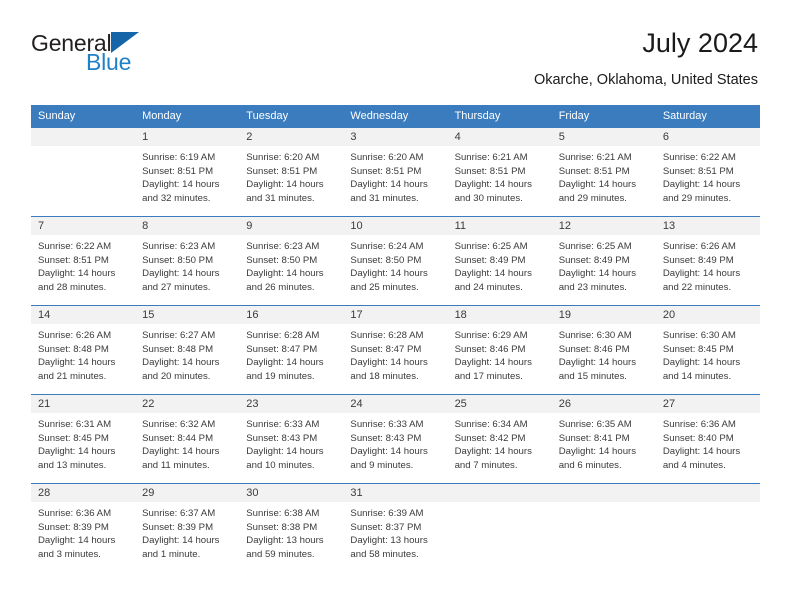 This screenshot has width=792, height=612. I want to click on info-line-daylight-line2: and 4 minutes., so click(694, 465).